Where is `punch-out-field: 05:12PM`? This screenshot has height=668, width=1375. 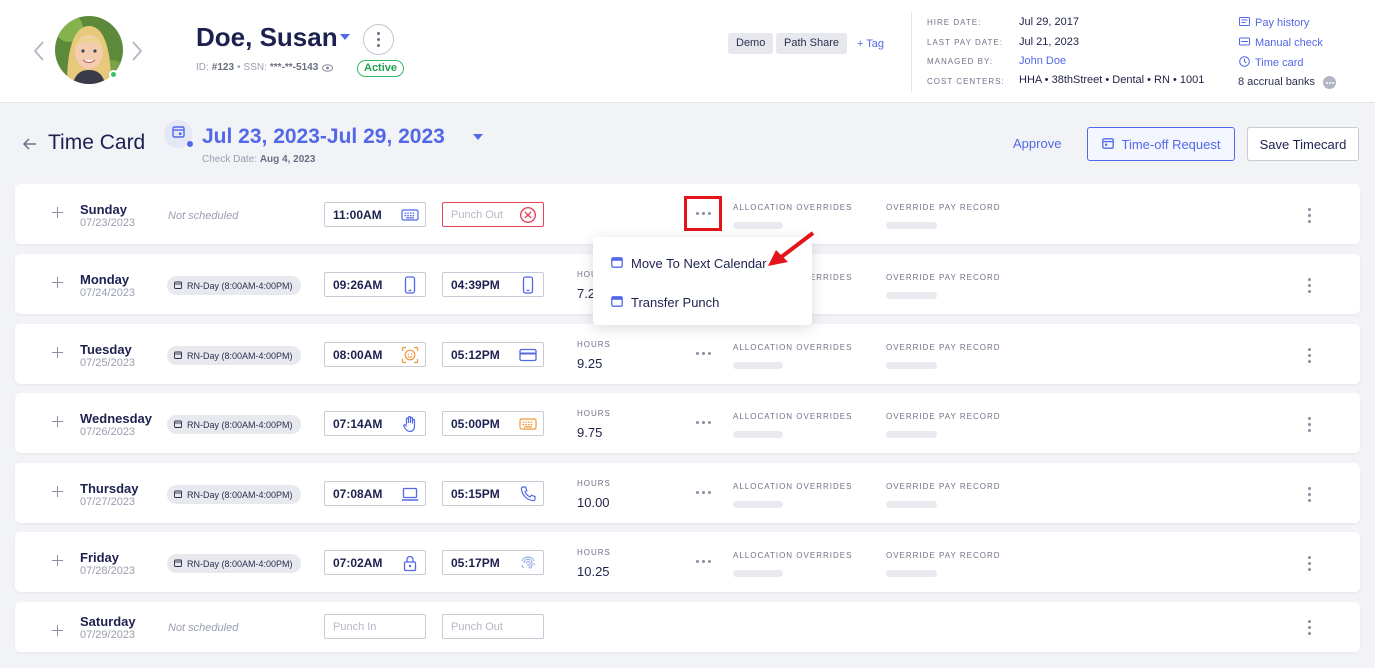 punch-out-field: 05:12PM is located at coordinates (493, 354).